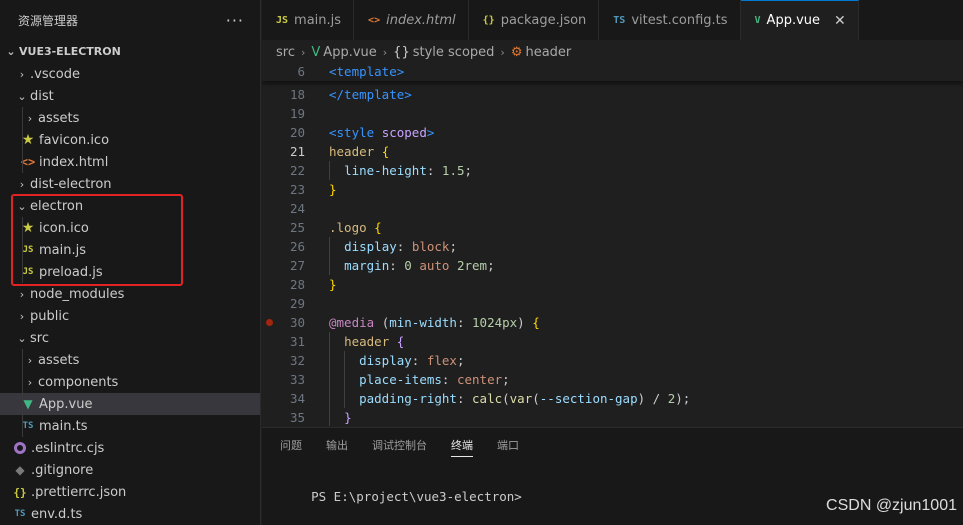 The image size is (963, 525). What do you see at coordinates (74, 162) in the screenshot?
I see `tree-item-label: index.html` at bounding box center [74, 162].